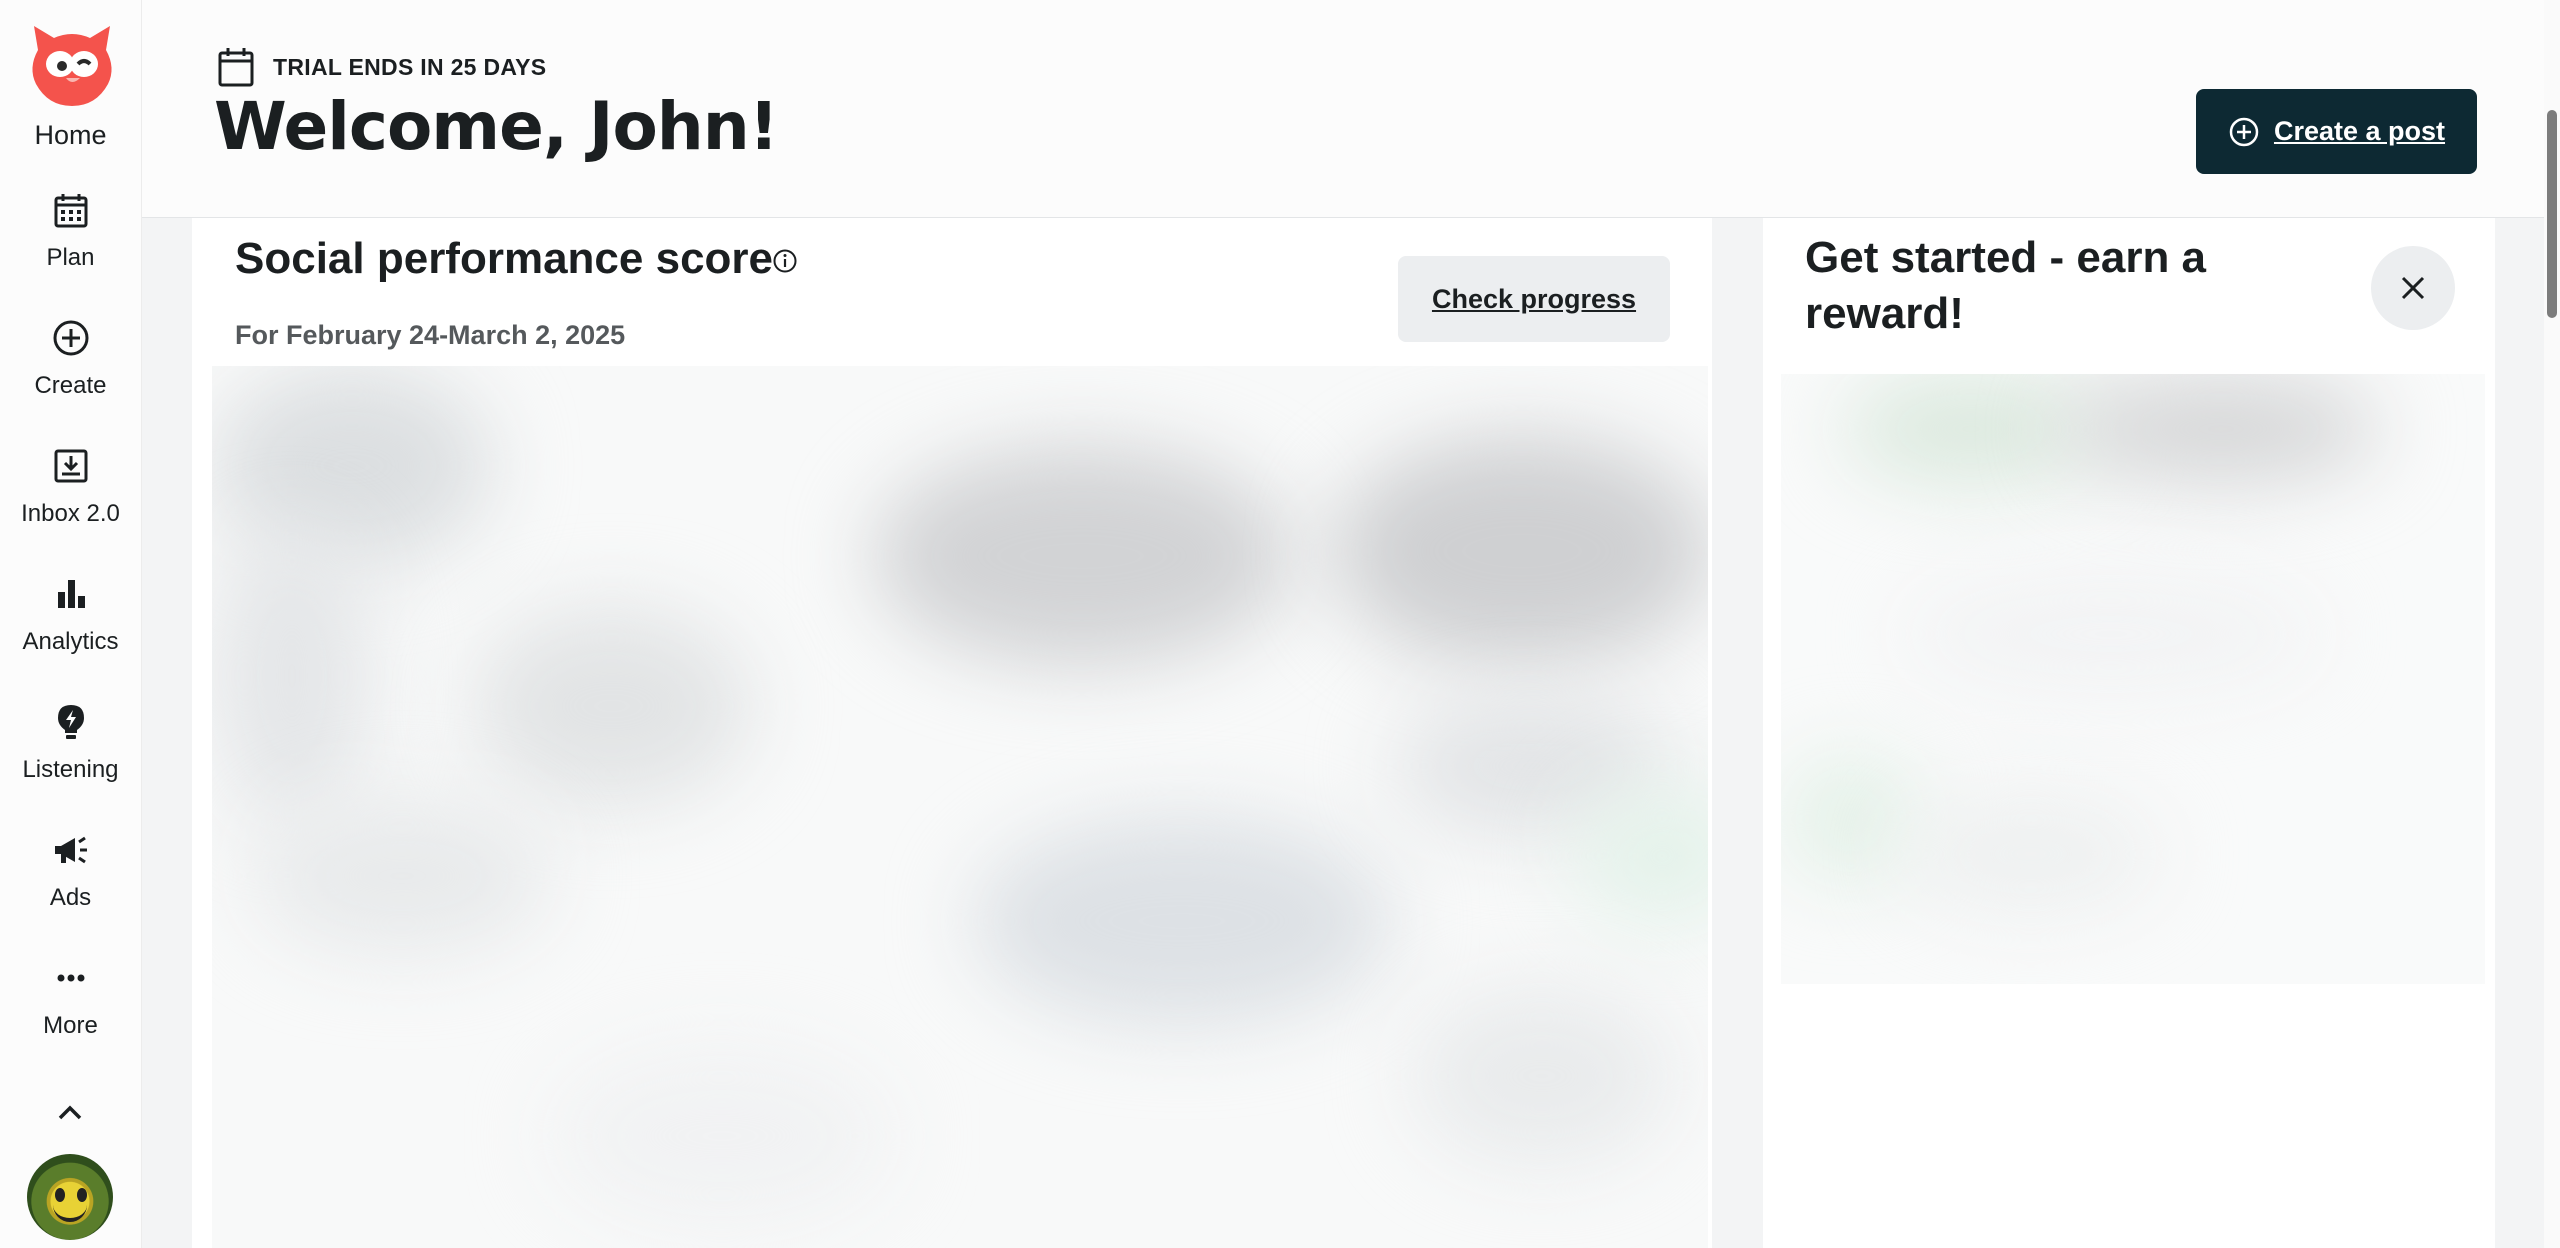  Describe the element at coordinates (410, 66) in the screenshot. I see `trial-text: TRIAL ENDS IN 25 DAYS` at that location.